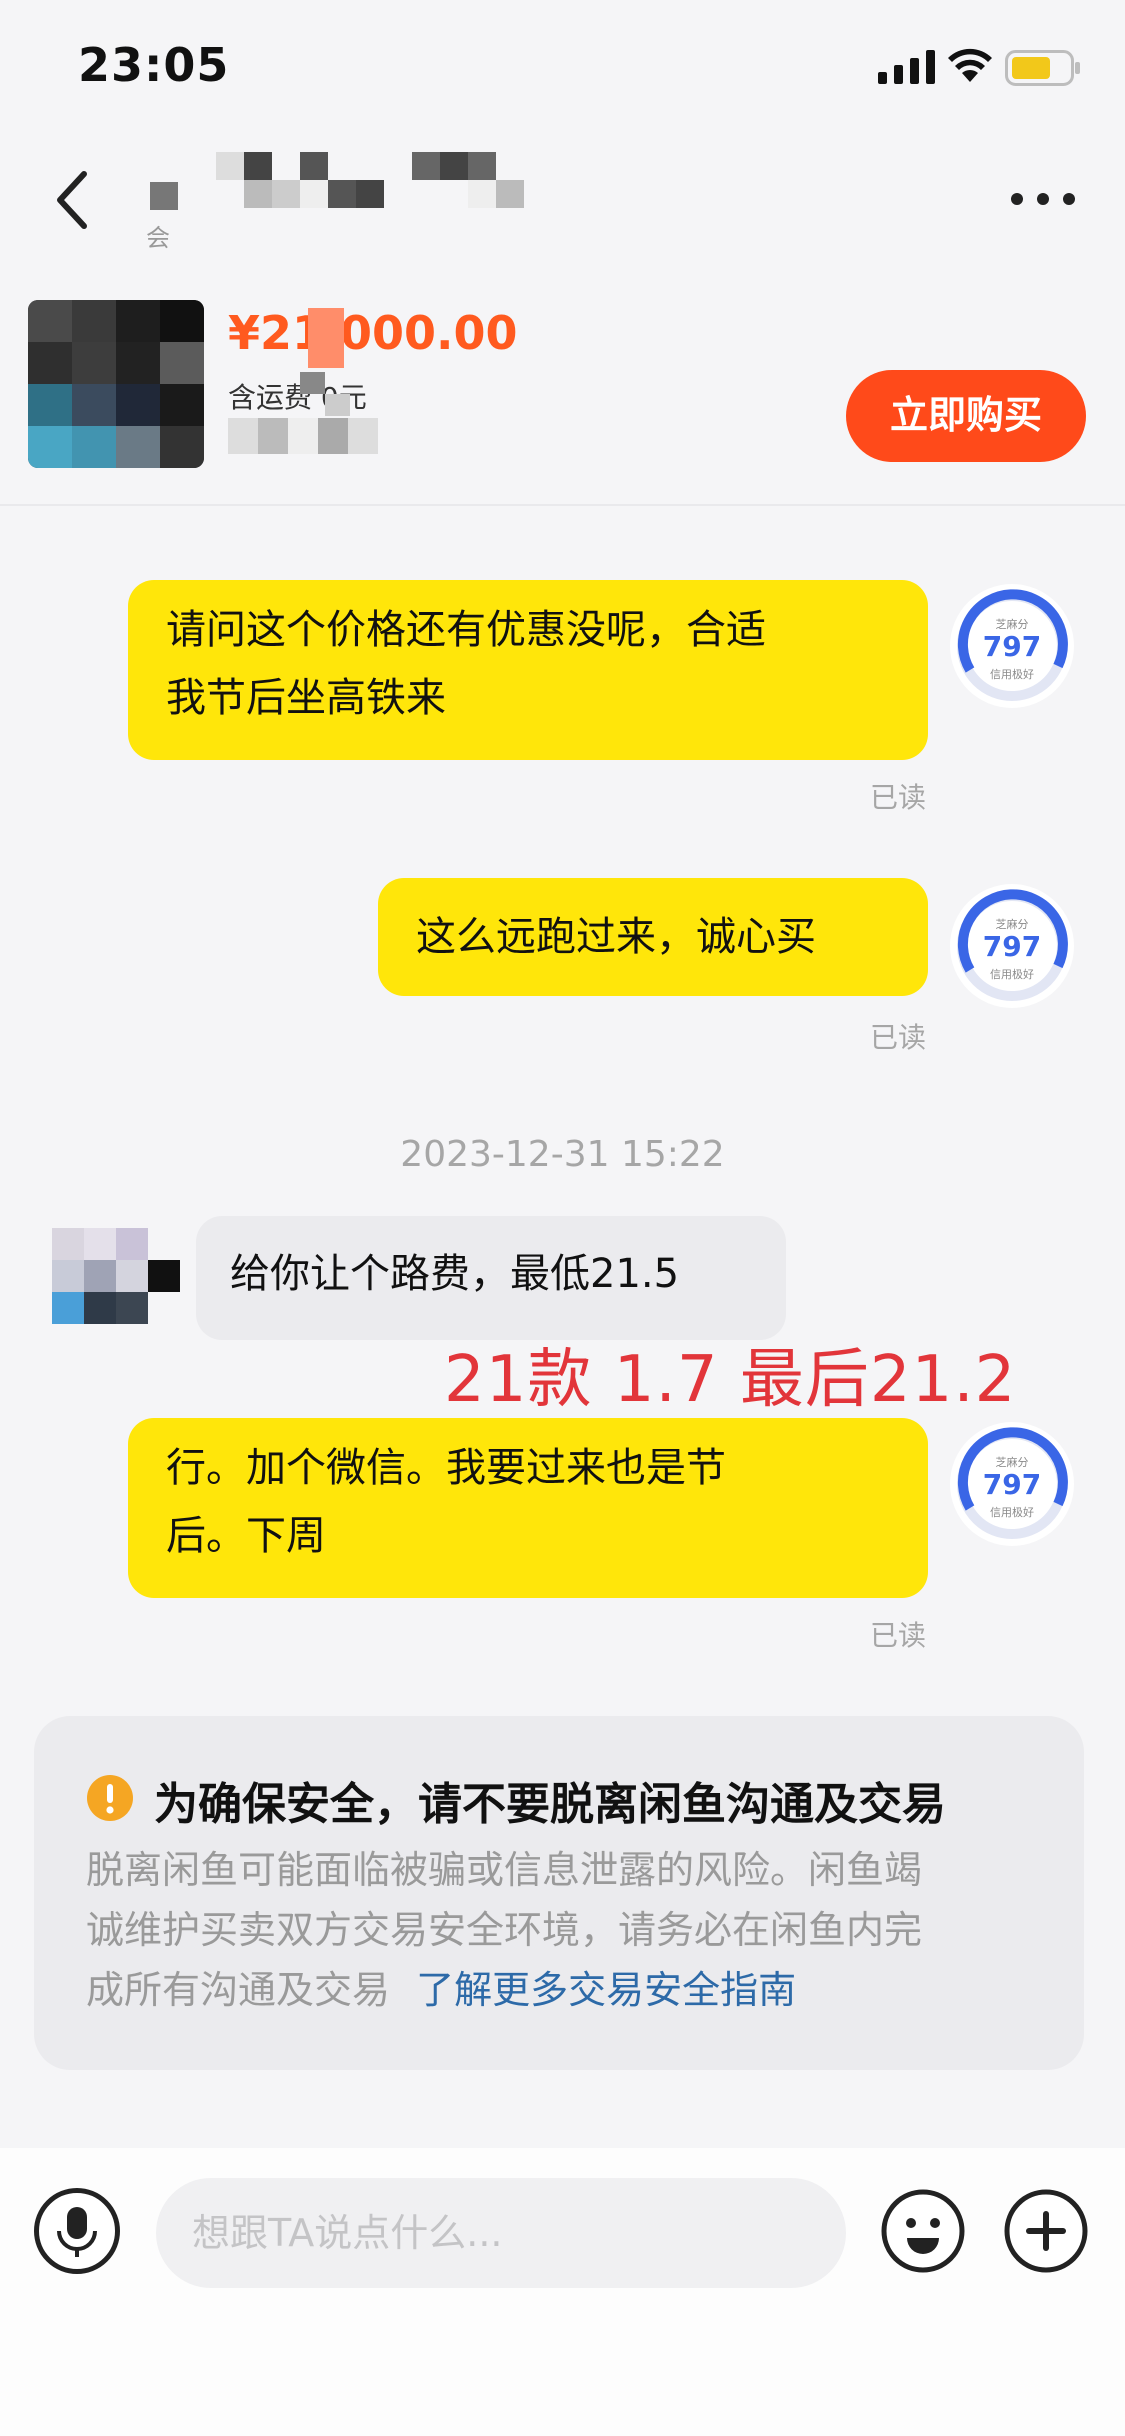  Describe the element at coordinates (616, 937) in the screenshot. I see `message-text-line: 这么远跑过来，诚心买` at that location.